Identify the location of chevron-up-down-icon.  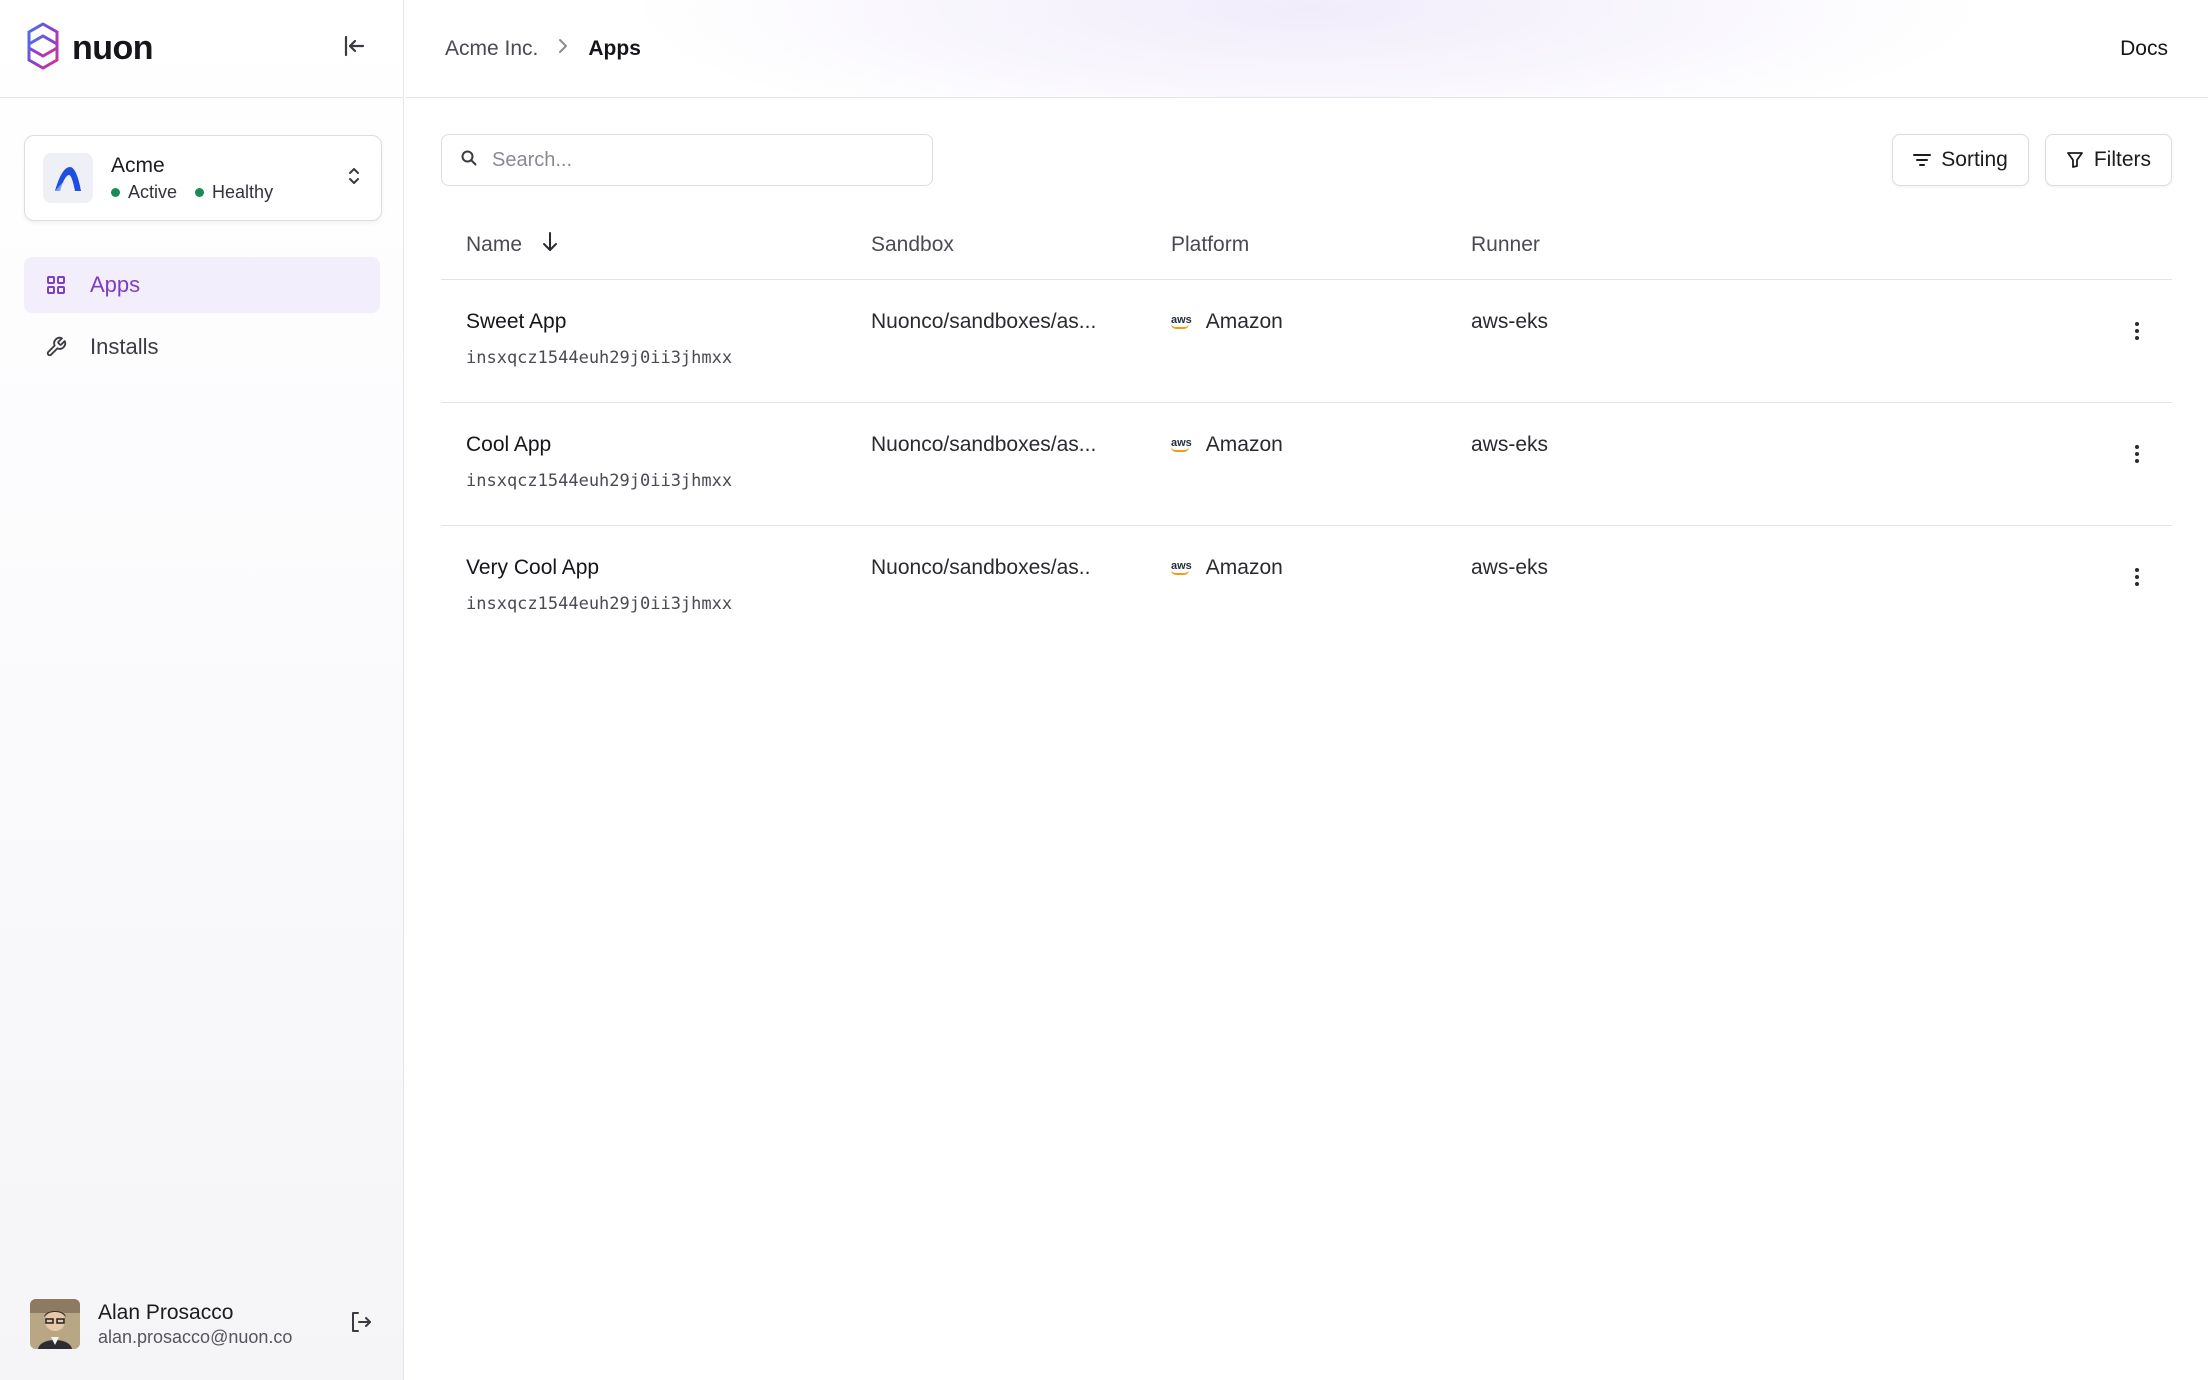
(354, 178).